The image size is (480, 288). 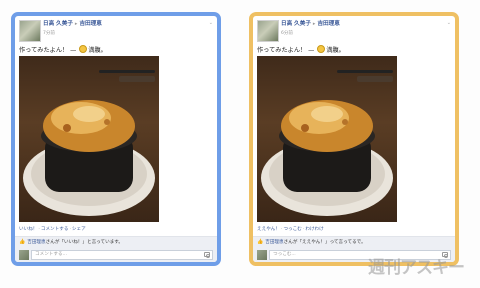 I want to click on share-link: シェア, so click(x=79, y=229).